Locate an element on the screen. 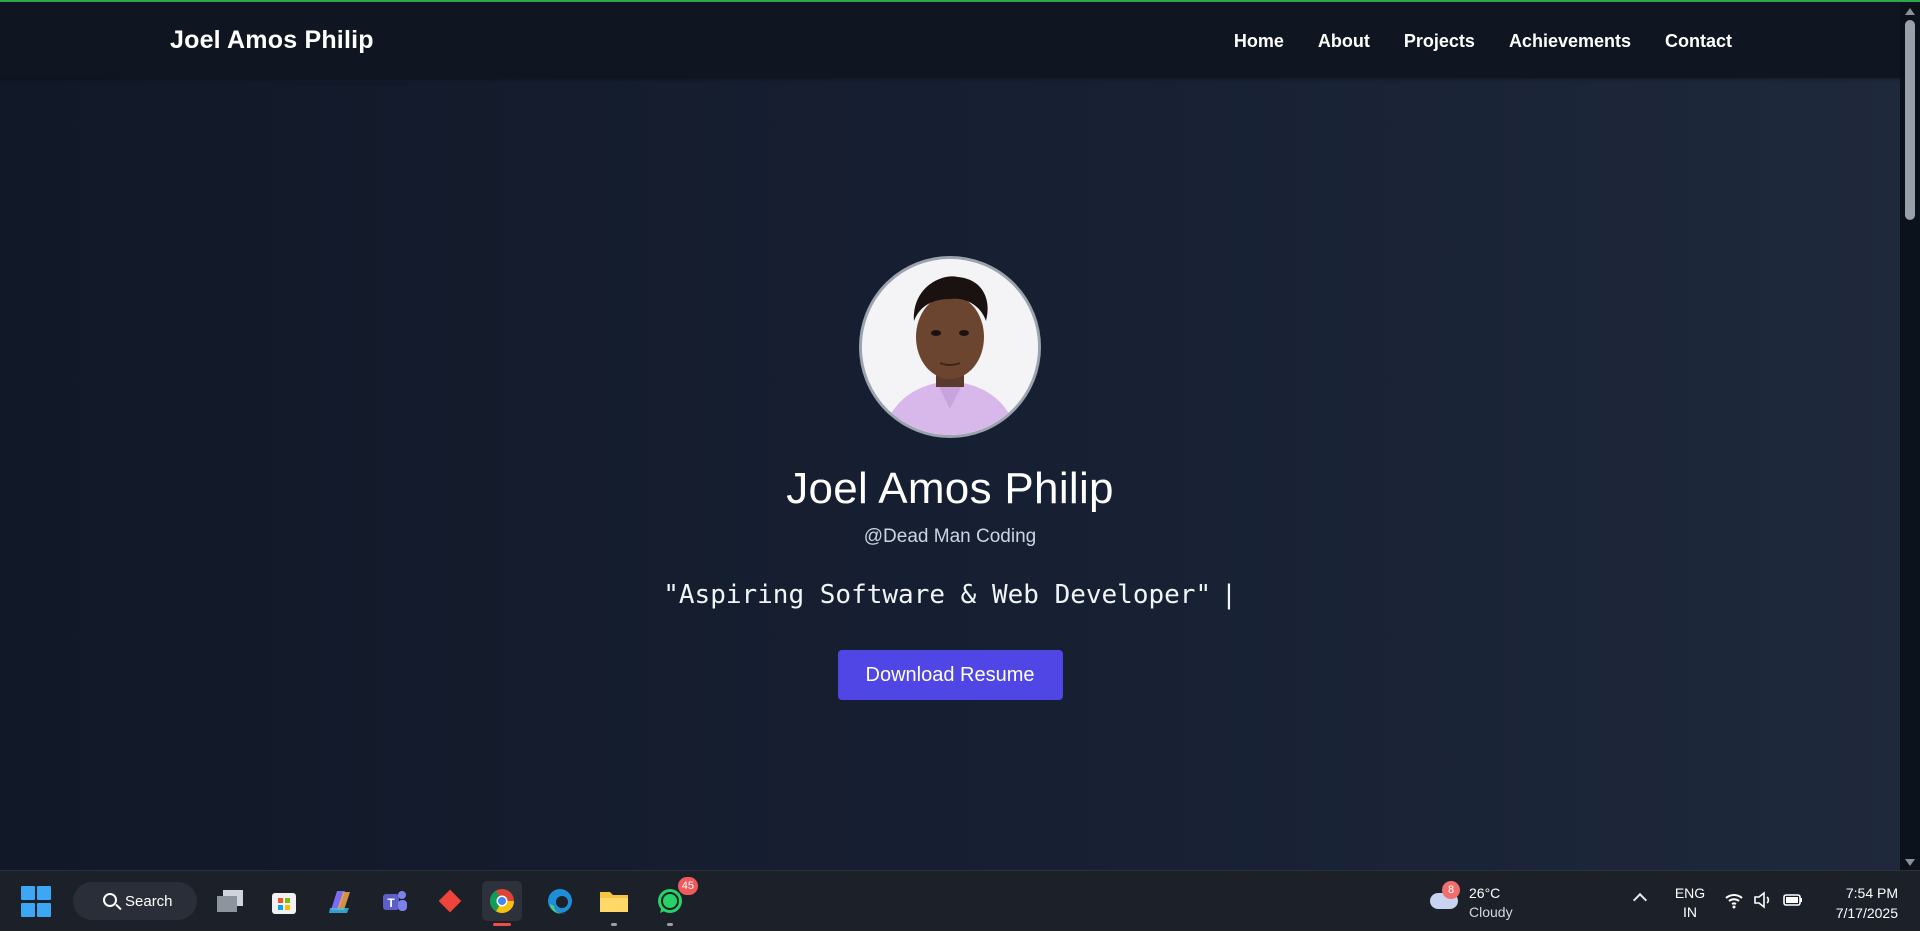 Image resolution: width=1920 pixels, height=931 pixels. nav-links: Home About Projects Achievements Contact is located at coordinates (1483, 41).